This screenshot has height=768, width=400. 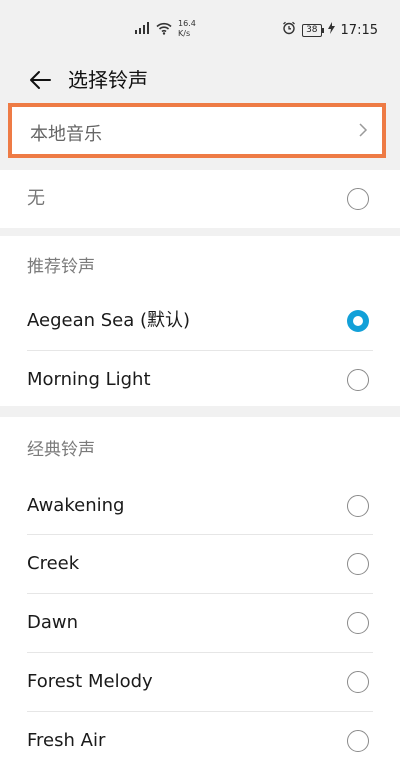 What do you see at coordinates (200, 380) in the screenshot?
I see `ringtone-item: Morning Light` at bounding box center [200, 380].